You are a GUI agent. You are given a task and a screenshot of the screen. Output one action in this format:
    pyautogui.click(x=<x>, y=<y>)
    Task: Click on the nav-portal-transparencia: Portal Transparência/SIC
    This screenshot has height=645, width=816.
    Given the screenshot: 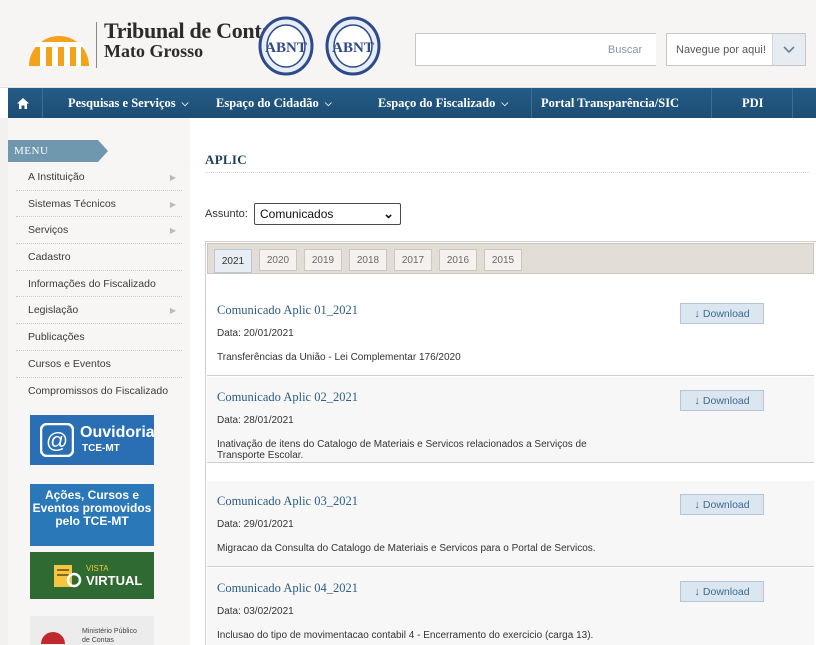 What is the action you would take?
    pyautogui.click(x=610, y=103)
    